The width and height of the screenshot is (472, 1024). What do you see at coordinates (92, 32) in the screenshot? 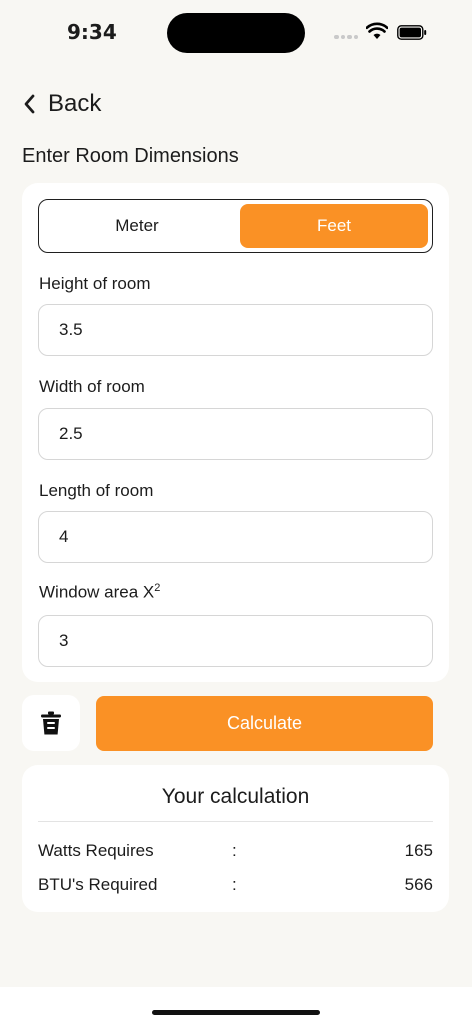
I see `status-time: 9:34` at bounding box center [92, 32].